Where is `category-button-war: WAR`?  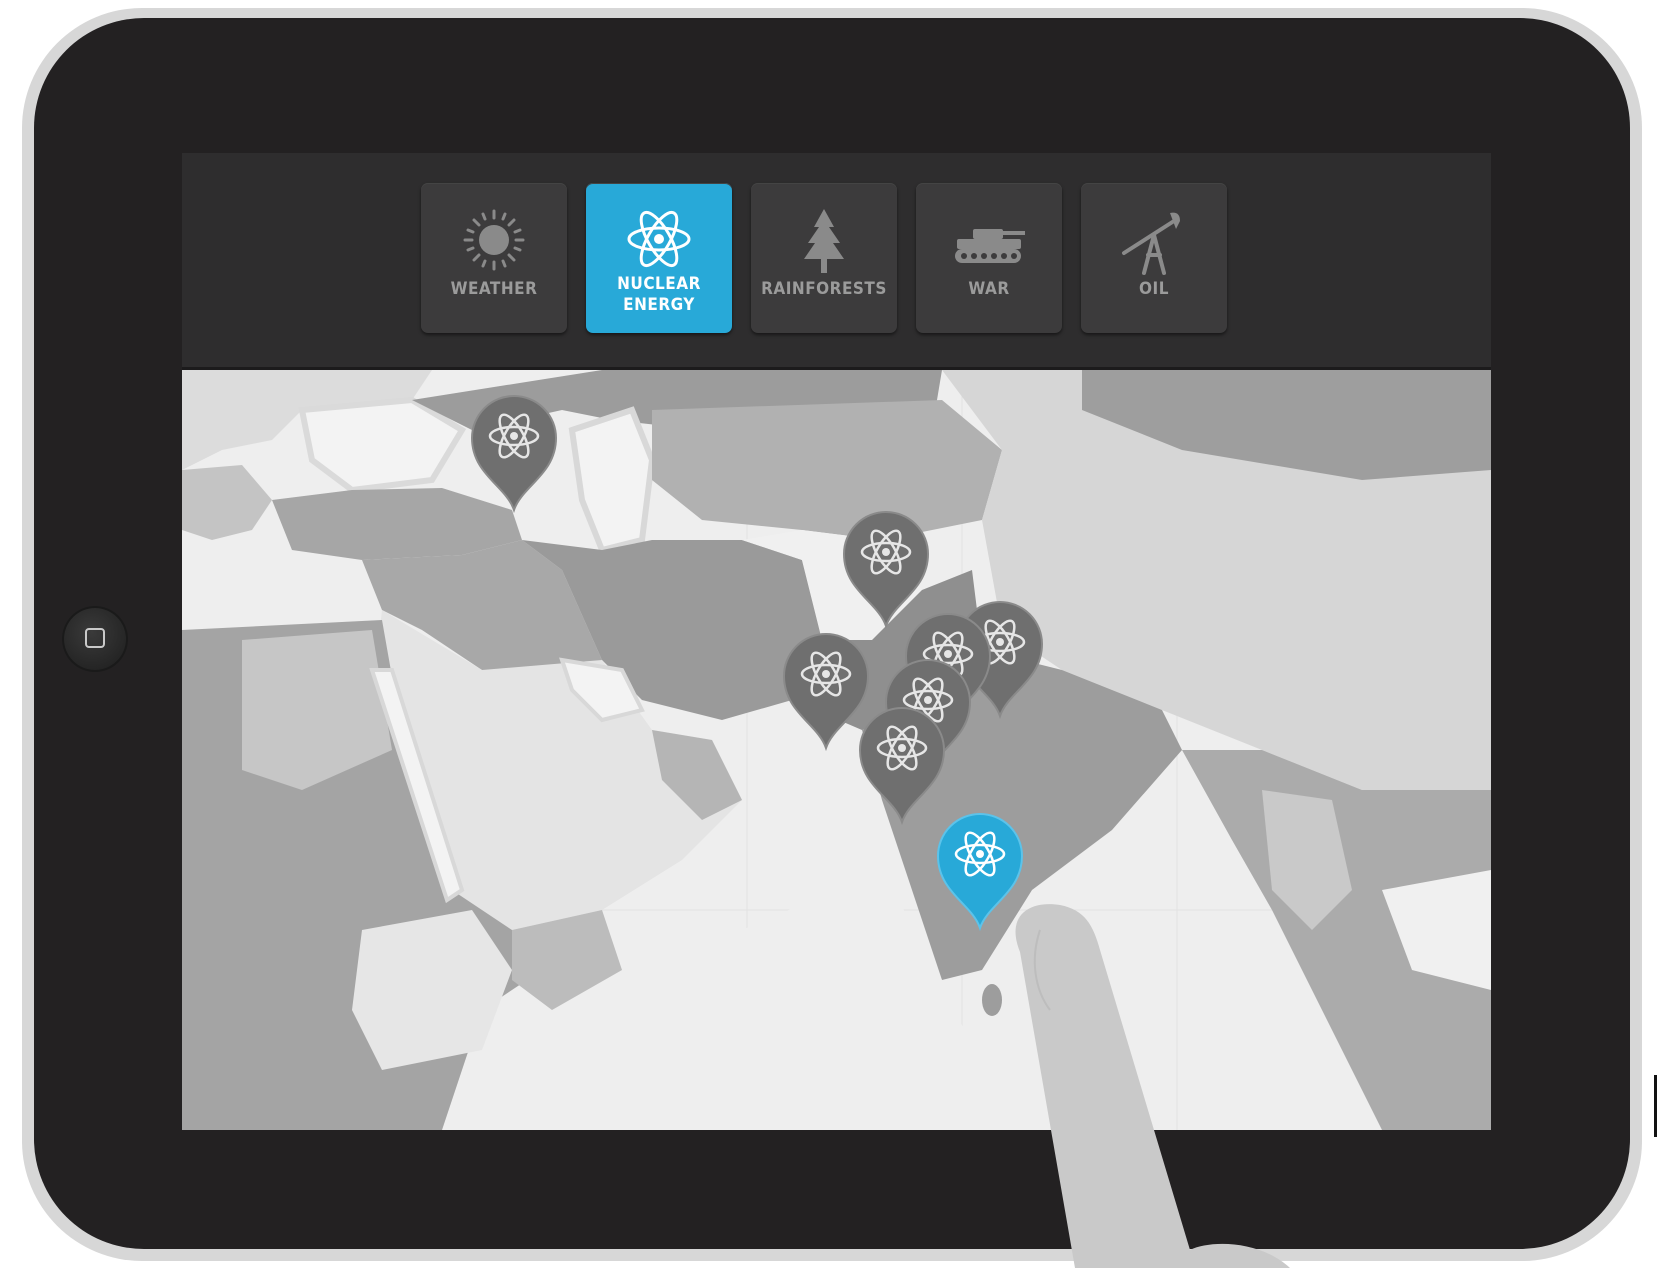 category-button-war: WAR is located at coordinates (989, 258).